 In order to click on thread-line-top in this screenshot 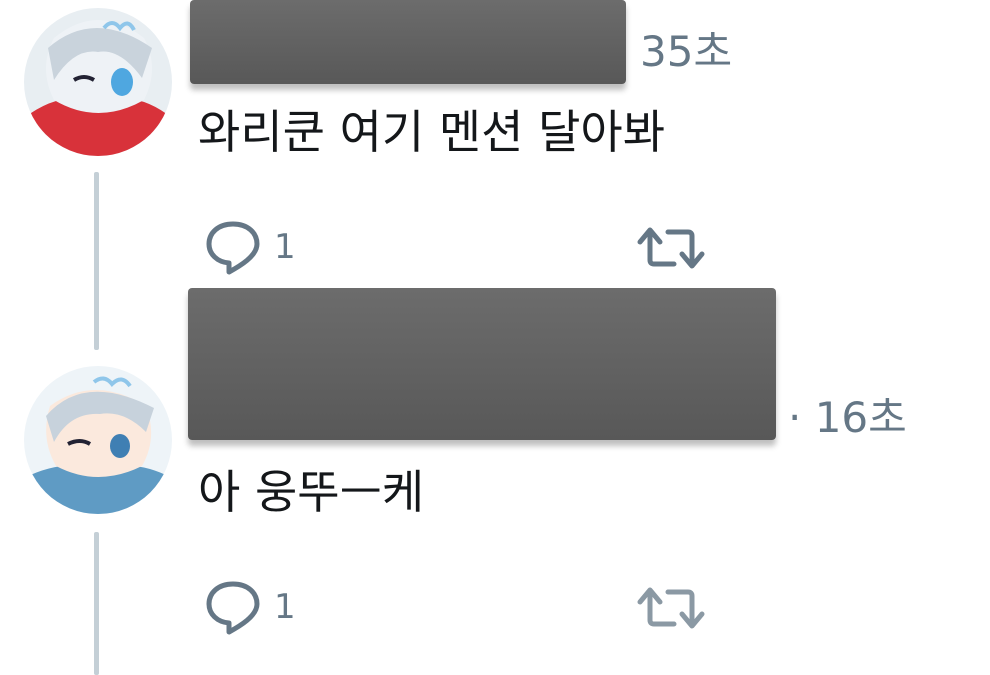, I will do `click(96, 261)`.